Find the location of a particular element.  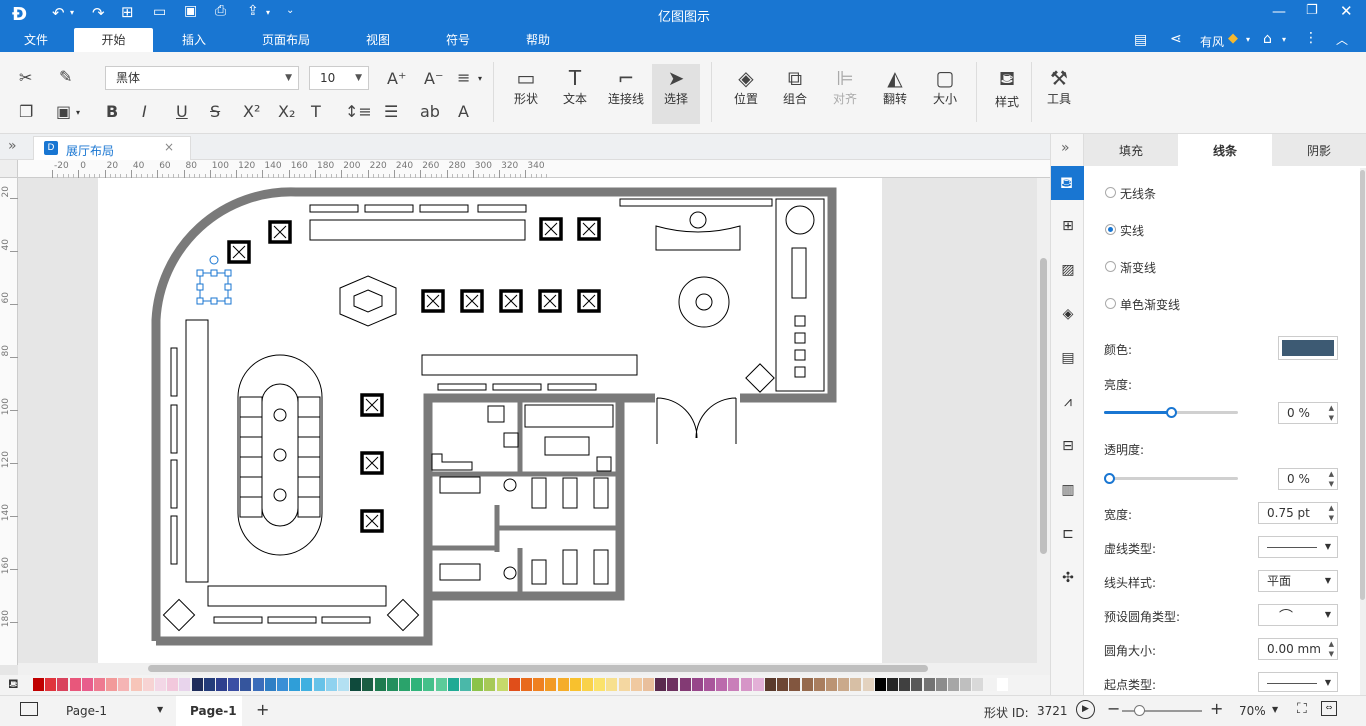

font-color-icon: A is located at coordinates (463, 111).